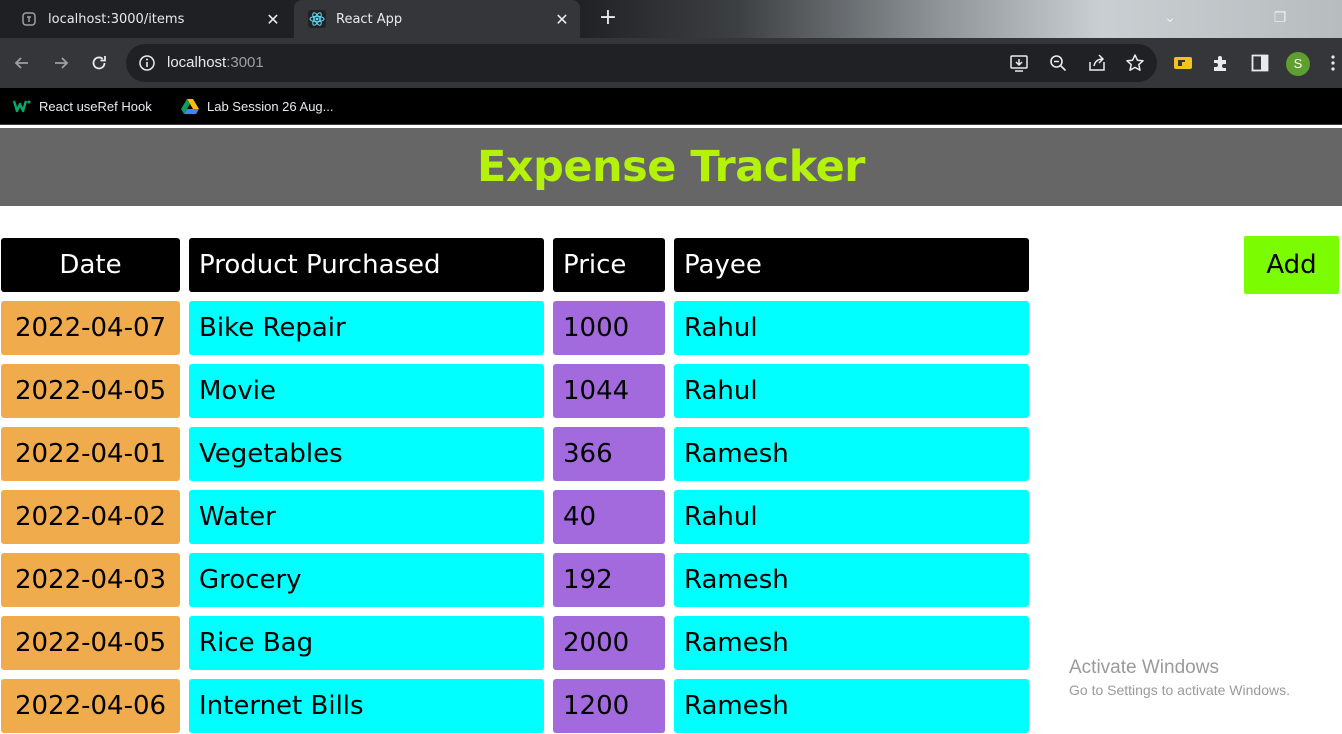 This screenshot has height=734, width=1342. What do you see at coordinates (609, 391) in the screenshot?
I see `price-cell: 1044` at bounding box center [609, 391].